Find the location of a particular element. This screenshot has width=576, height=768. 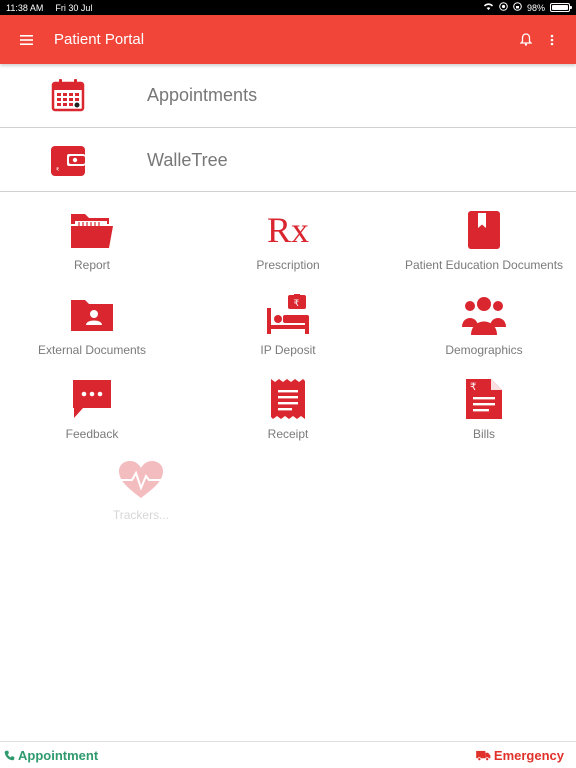

status-date: Fri 30 Jul is located at coordinates (74, 7).